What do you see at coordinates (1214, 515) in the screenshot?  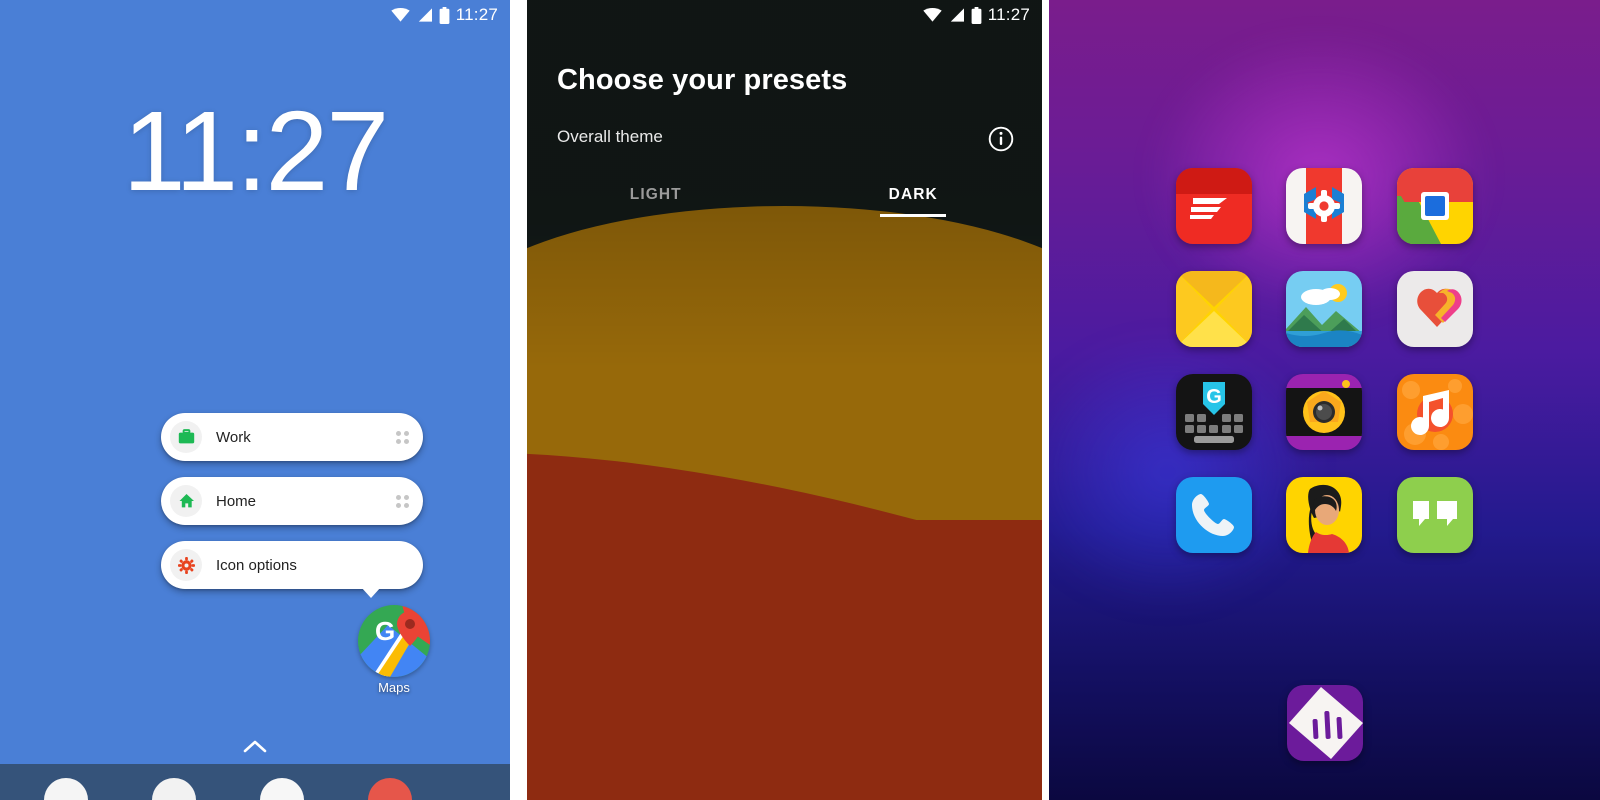 I see `phone-dialer-icon` at bounding box center [1214, 515].